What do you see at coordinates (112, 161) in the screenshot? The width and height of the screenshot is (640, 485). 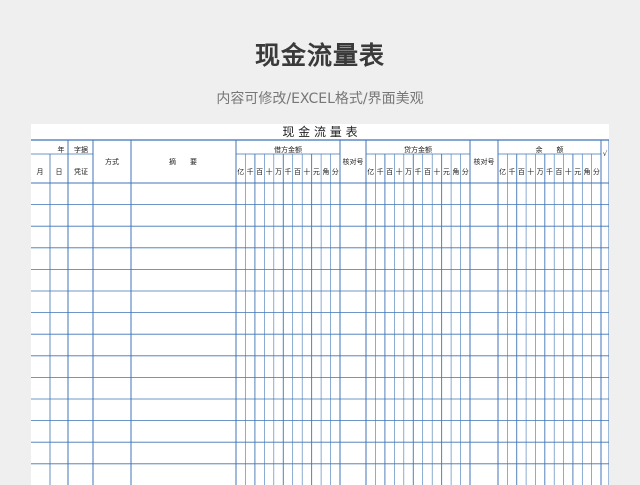 I see `header-method: 方式` at bounding box center [112, 161].